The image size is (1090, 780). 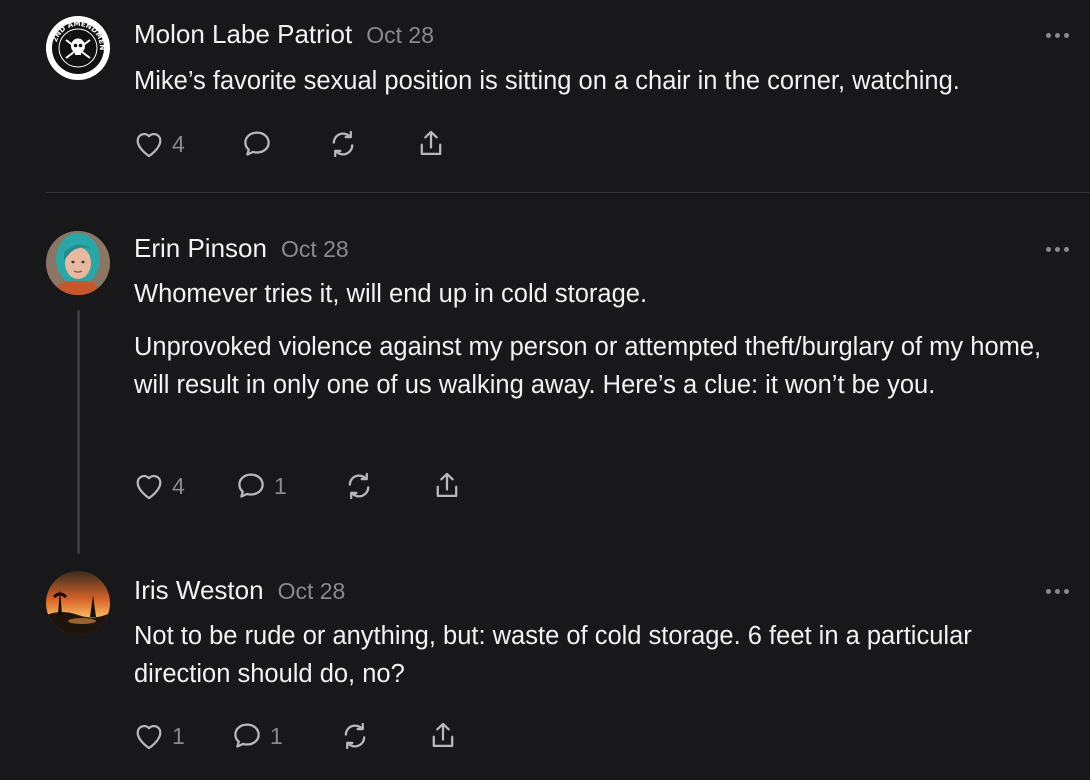 I want to click on author-name: Erin Pinson, so click(x=200, y=248).